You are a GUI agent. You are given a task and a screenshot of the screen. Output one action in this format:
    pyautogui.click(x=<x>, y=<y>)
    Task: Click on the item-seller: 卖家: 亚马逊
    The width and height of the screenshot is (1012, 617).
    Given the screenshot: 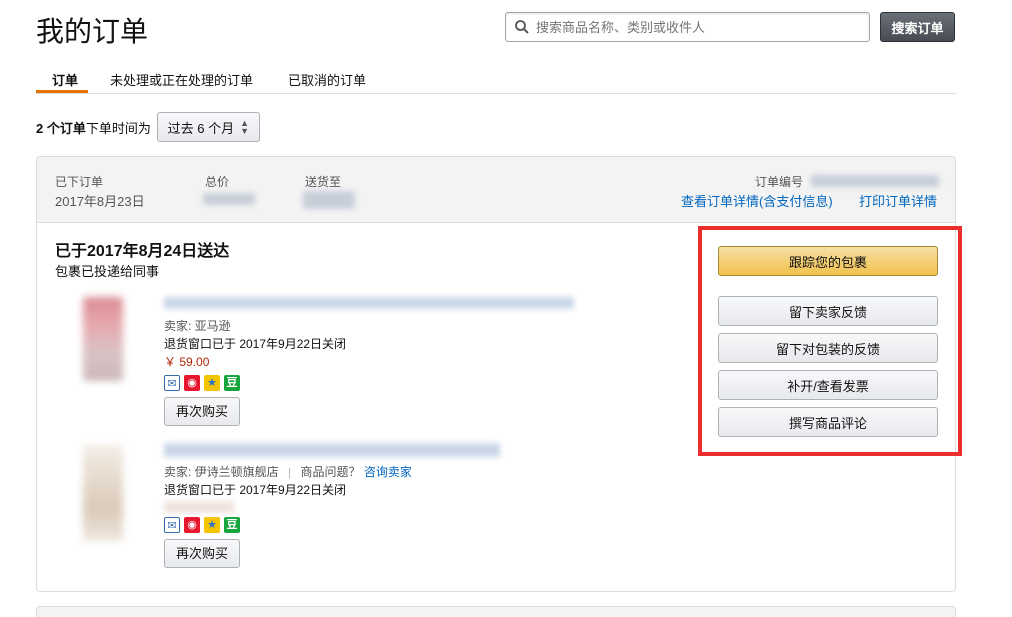 What is the action you would take?
    pyautogui.click(x=197, y=326)
    